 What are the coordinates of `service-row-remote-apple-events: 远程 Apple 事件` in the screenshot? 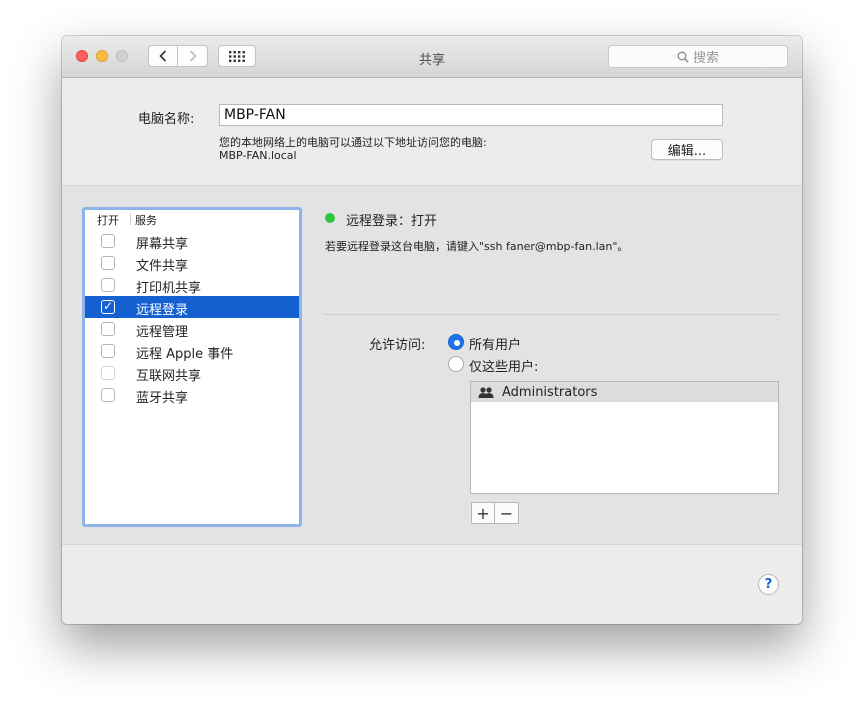 It's located at (192, 351).